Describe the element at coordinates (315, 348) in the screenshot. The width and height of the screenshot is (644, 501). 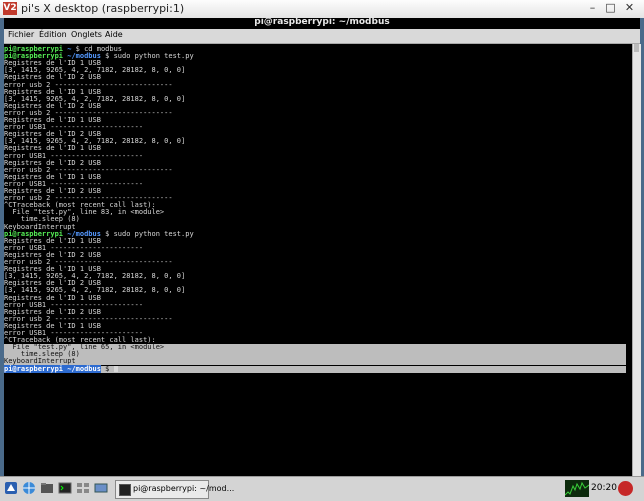
I see `terminal-line: File "test.py", line 65, in <module>` at that location.